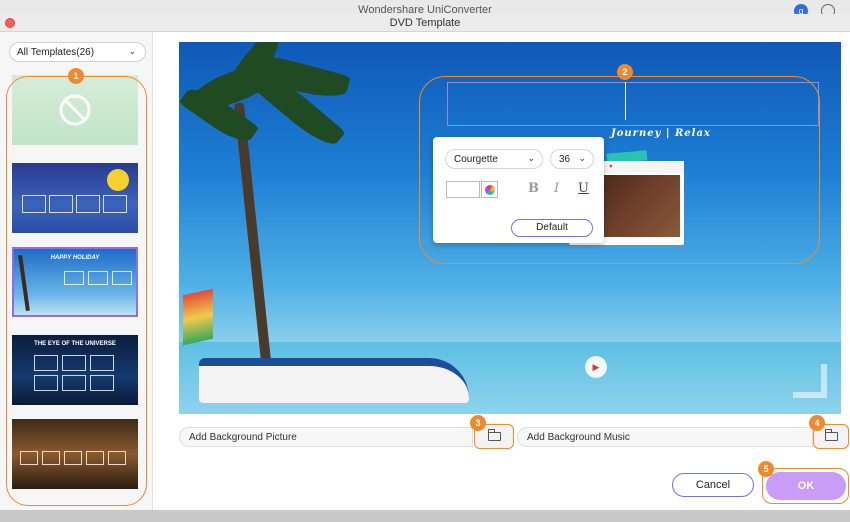  What do you see at coordinates (817, 423) in the screenshot?
I see `callout-badge-4: 4` at bounding box center [817, 423].